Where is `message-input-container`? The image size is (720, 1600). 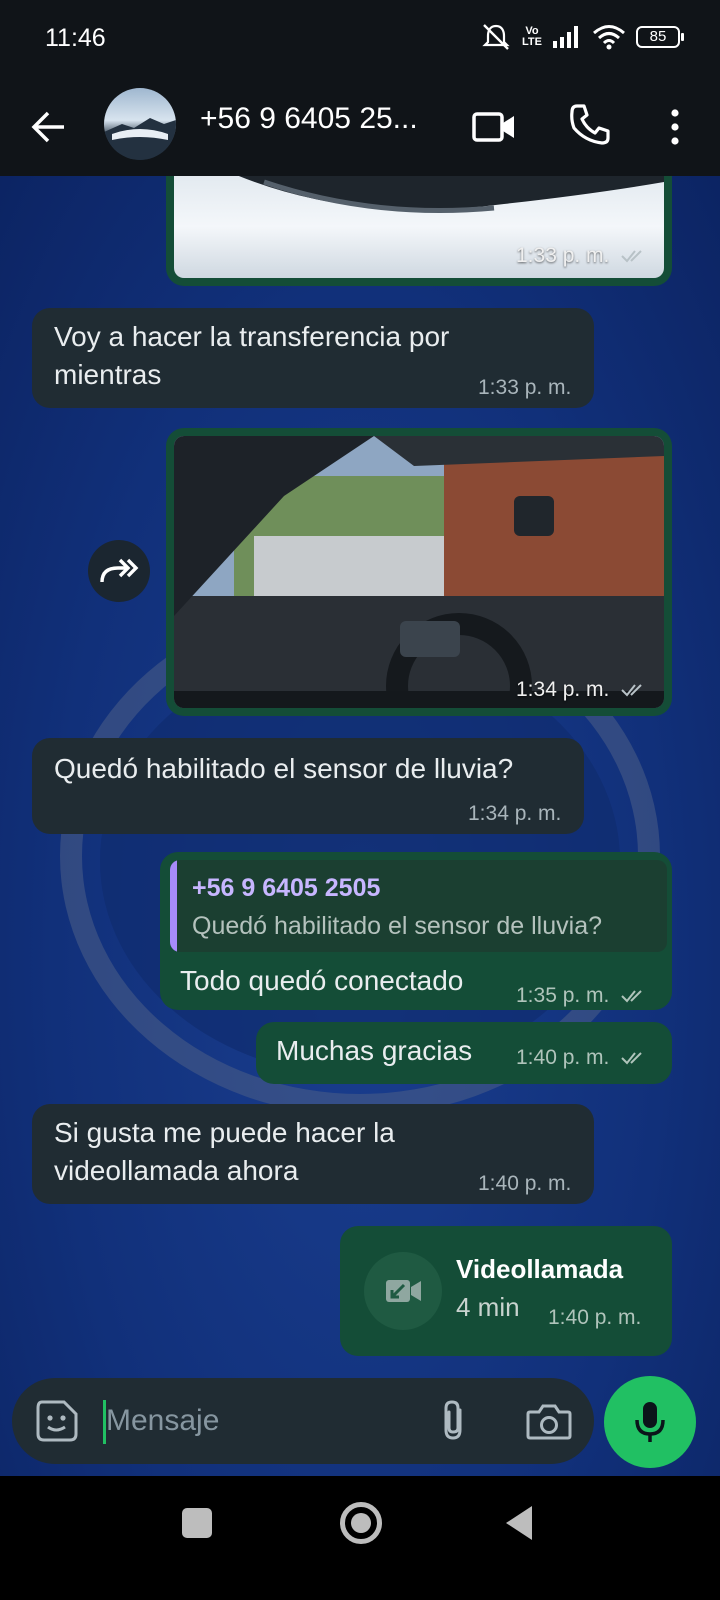 message-input-container is located at coordinates (303, 1421).